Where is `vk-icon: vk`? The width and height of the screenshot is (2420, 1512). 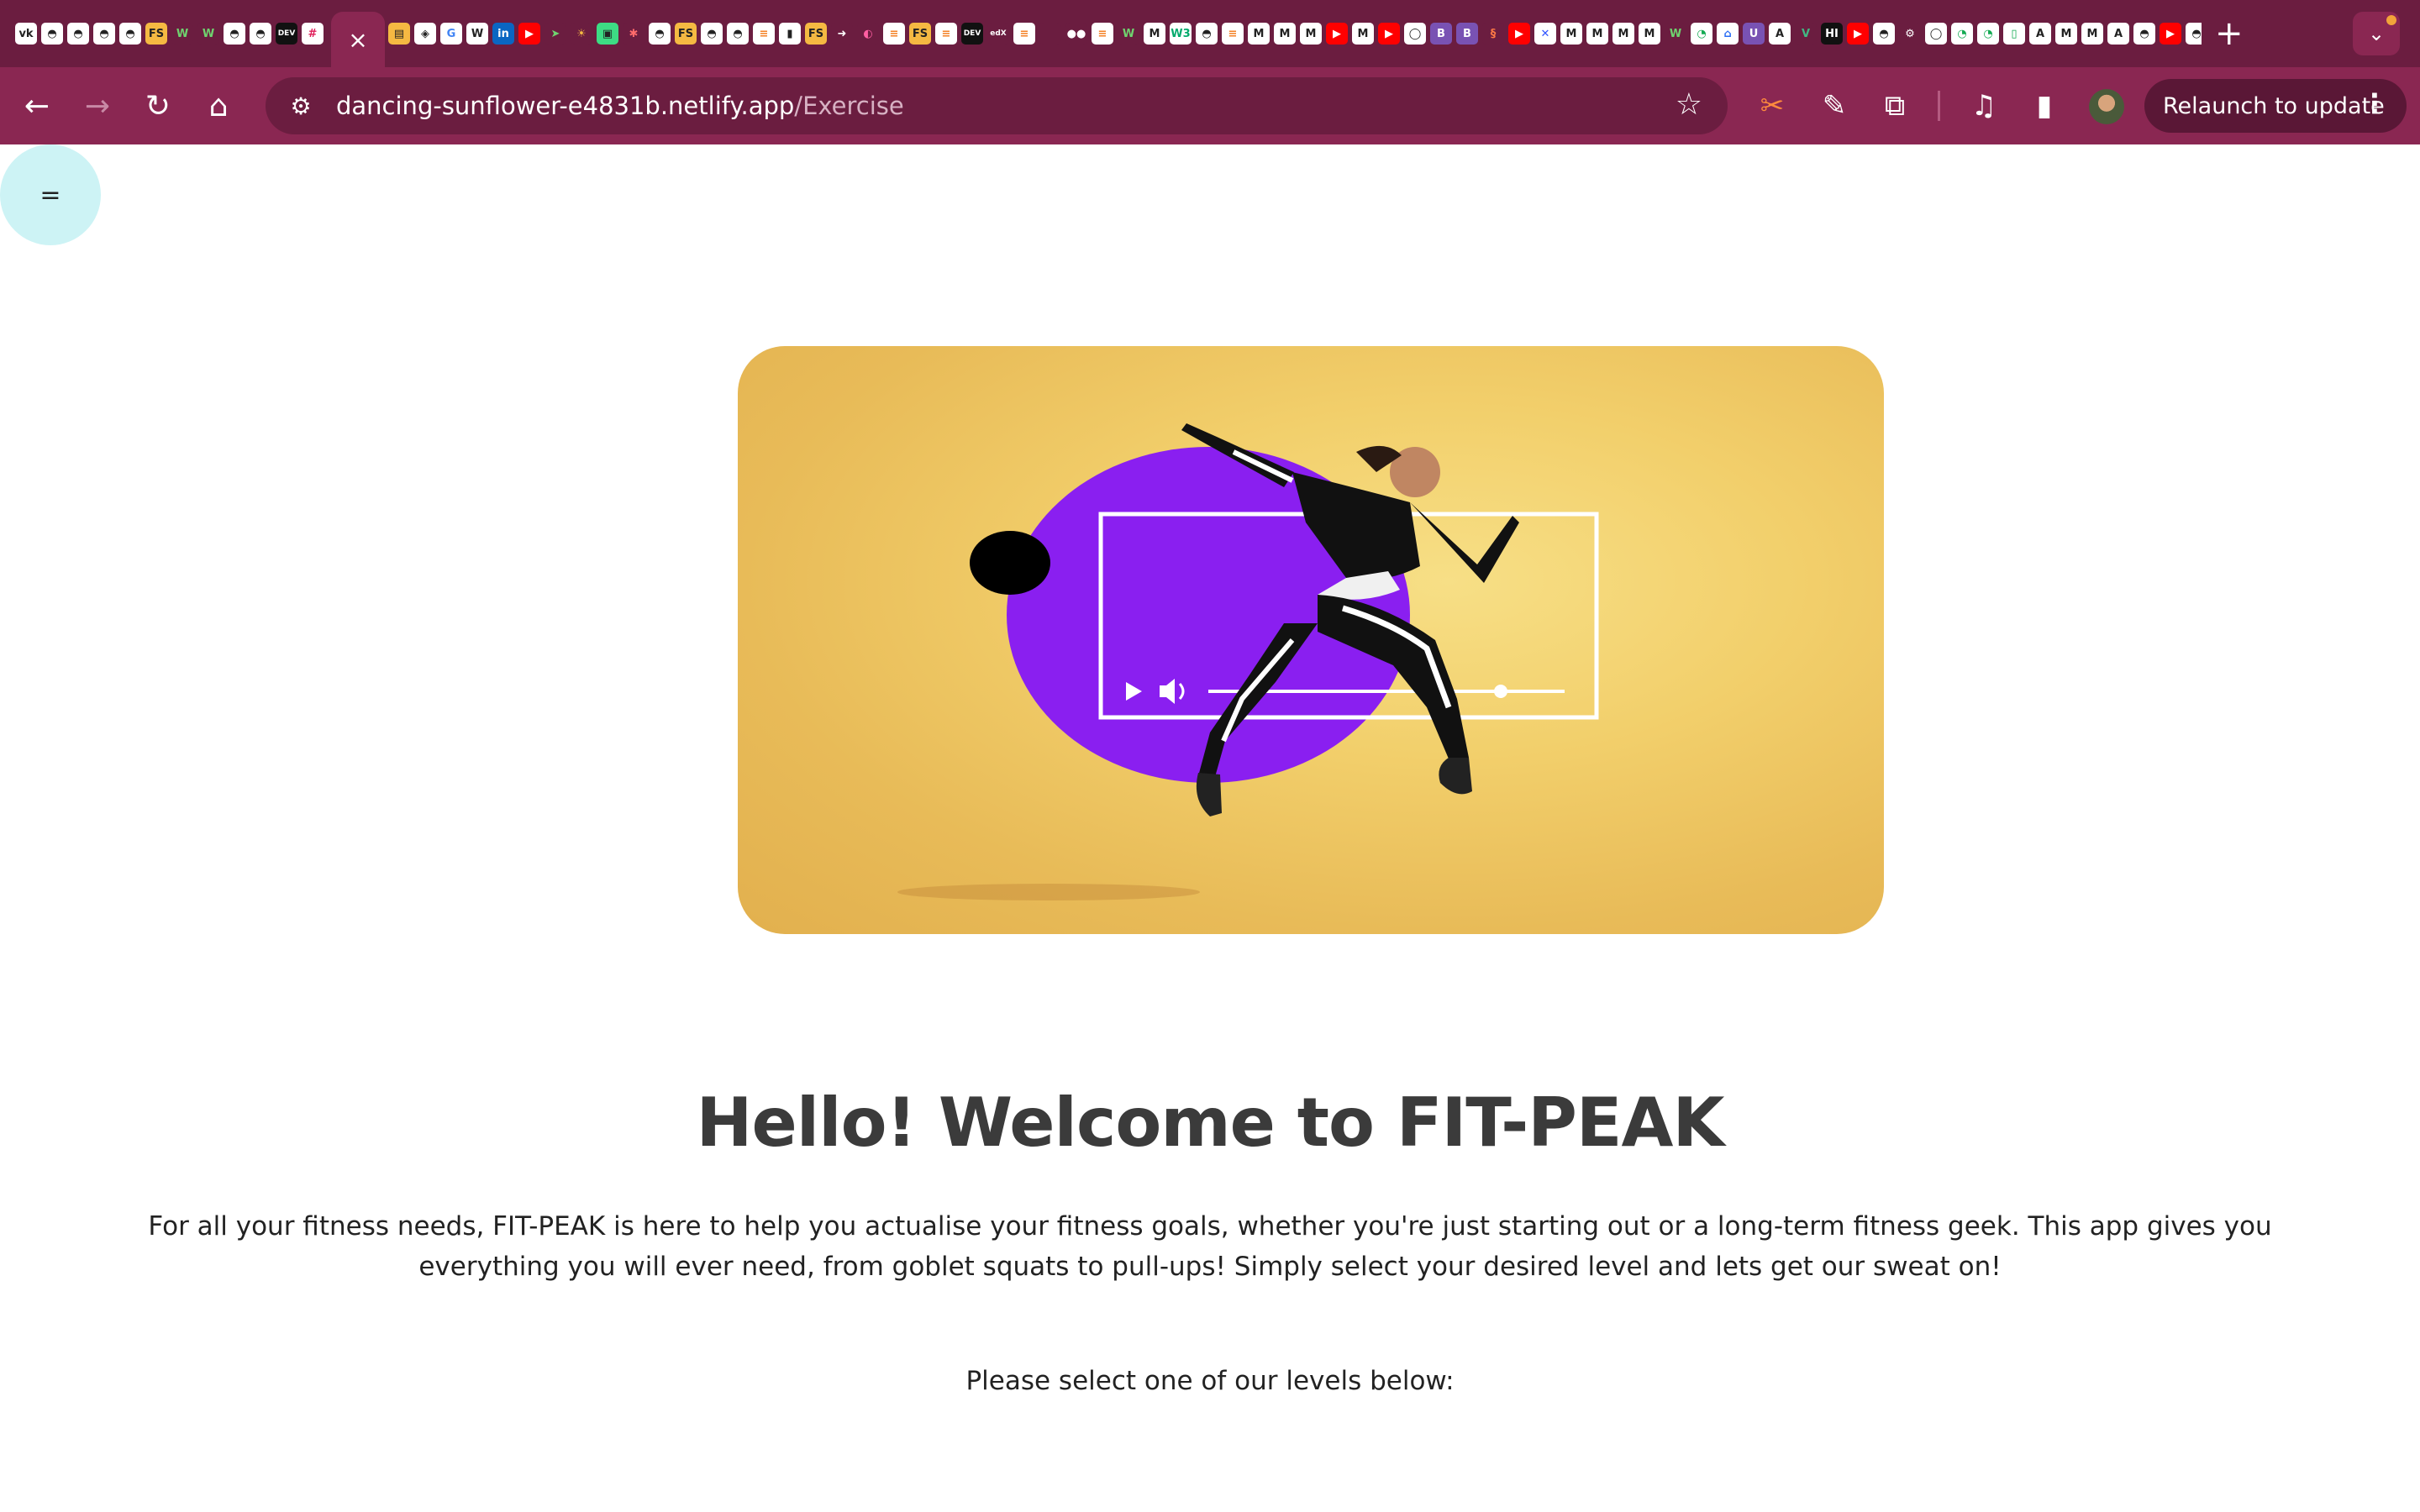
vk-icon: vk is located at coordinates (26, 34).